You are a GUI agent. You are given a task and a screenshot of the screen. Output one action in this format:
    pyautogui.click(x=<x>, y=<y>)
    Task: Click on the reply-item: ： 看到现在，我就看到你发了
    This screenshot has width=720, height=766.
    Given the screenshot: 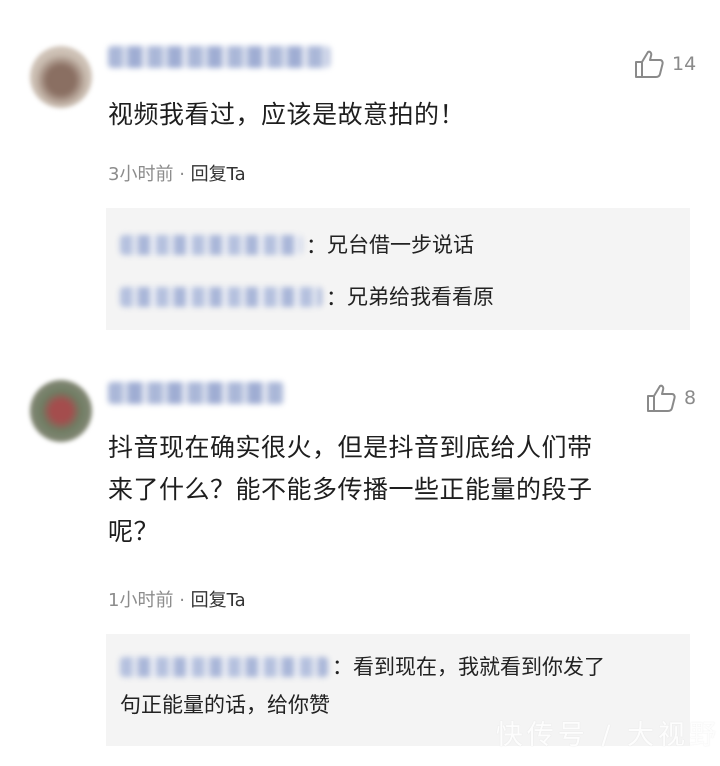 What is the action you would take?
    pyautogui.click(x=362, y=667)
    